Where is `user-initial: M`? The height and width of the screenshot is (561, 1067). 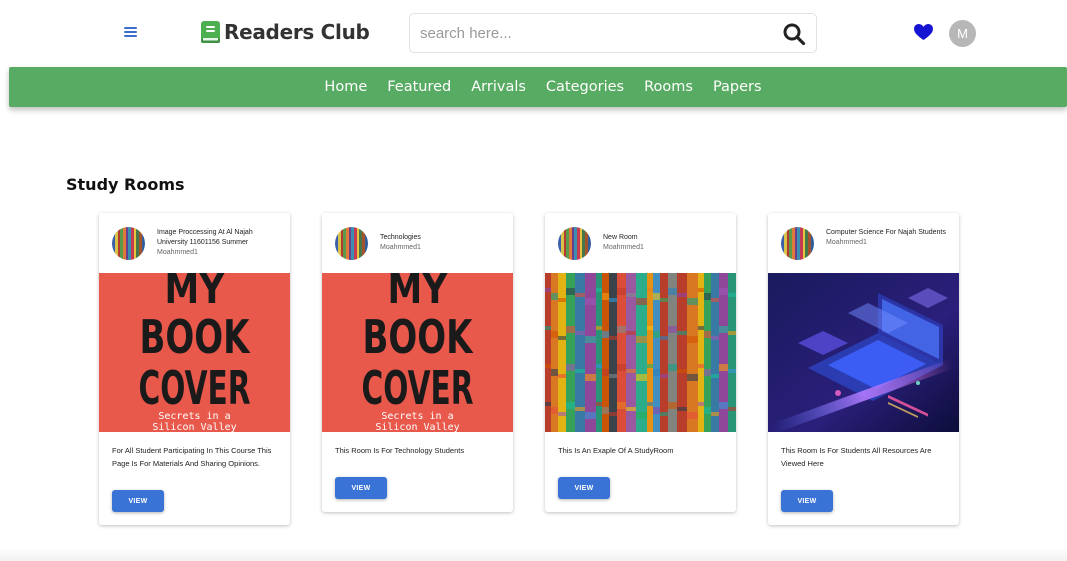
user-initial: M is located at coordinates (962, 33).